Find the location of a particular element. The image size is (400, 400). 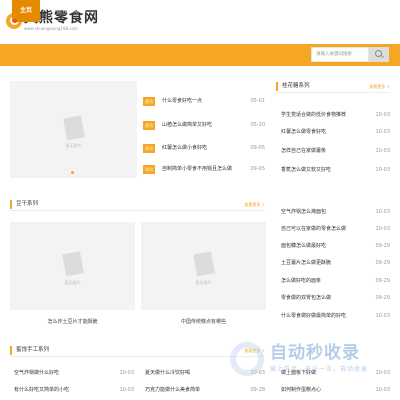

featured-title: 红薯怎么做小食好吃 is located at coordinates (184, 148).